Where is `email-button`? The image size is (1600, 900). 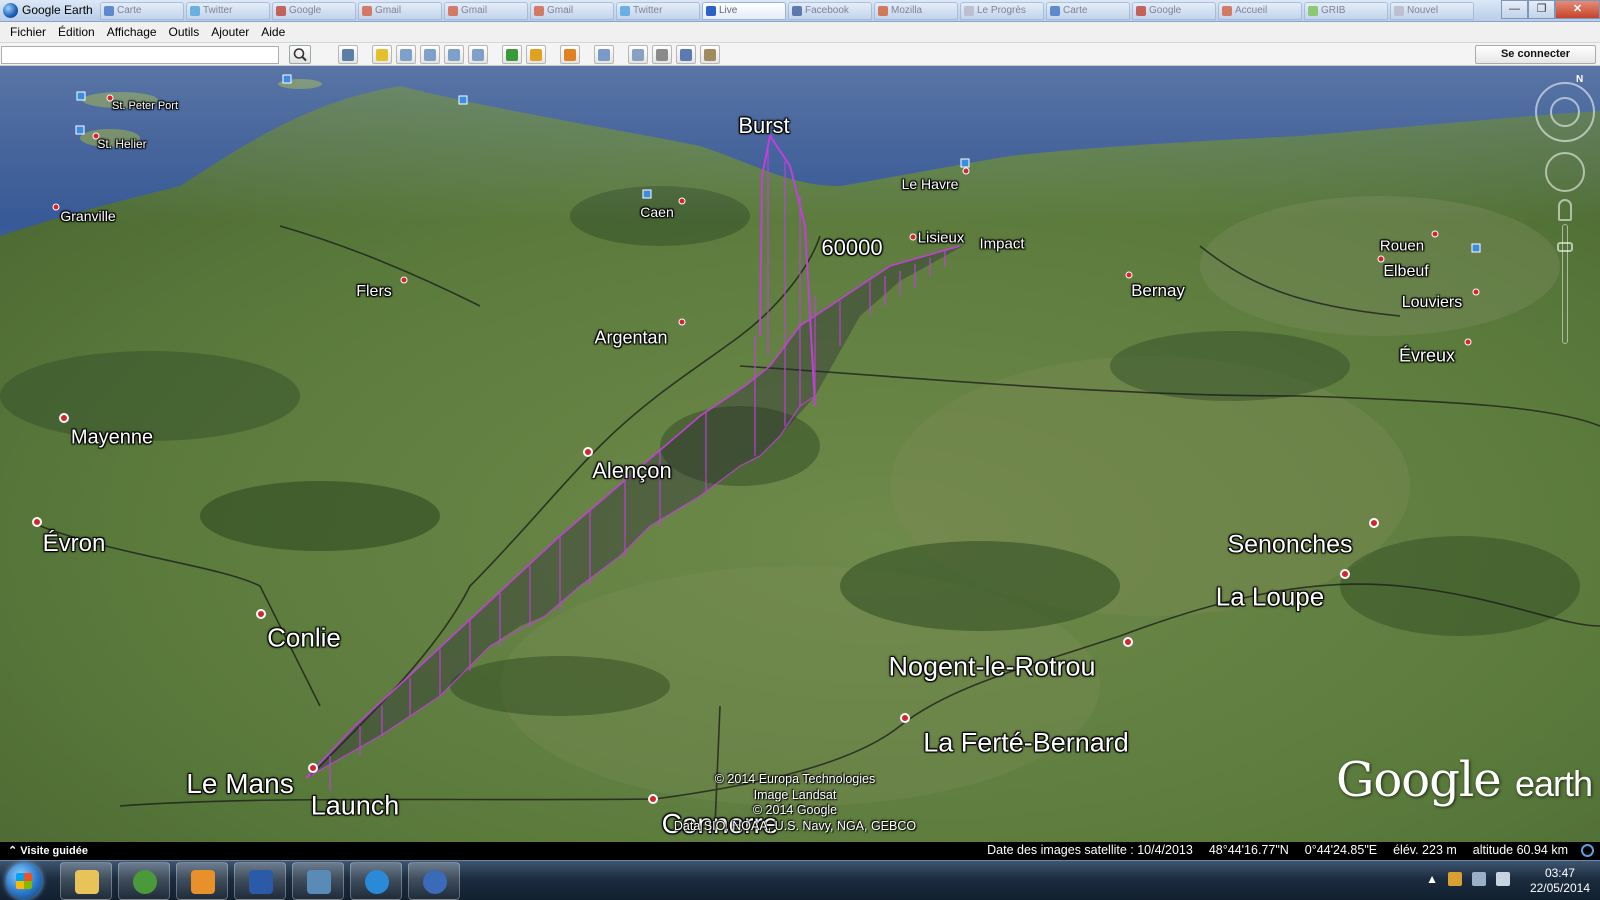 email-button is located at coordinates (638, 54).